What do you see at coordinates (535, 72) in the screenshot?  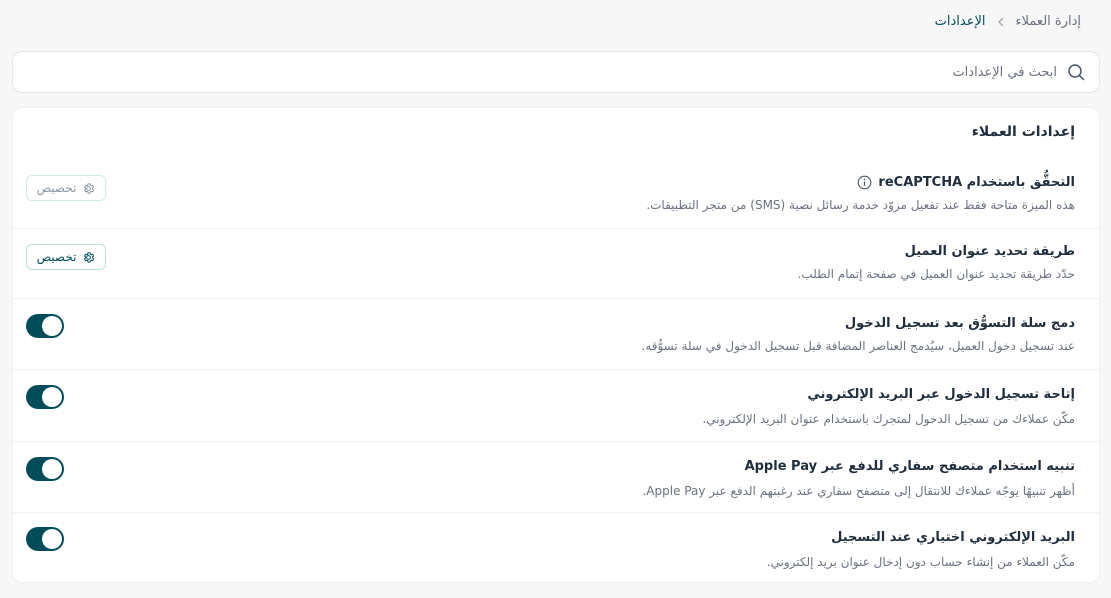 I see `search-input` at bounding box center [535, 72].